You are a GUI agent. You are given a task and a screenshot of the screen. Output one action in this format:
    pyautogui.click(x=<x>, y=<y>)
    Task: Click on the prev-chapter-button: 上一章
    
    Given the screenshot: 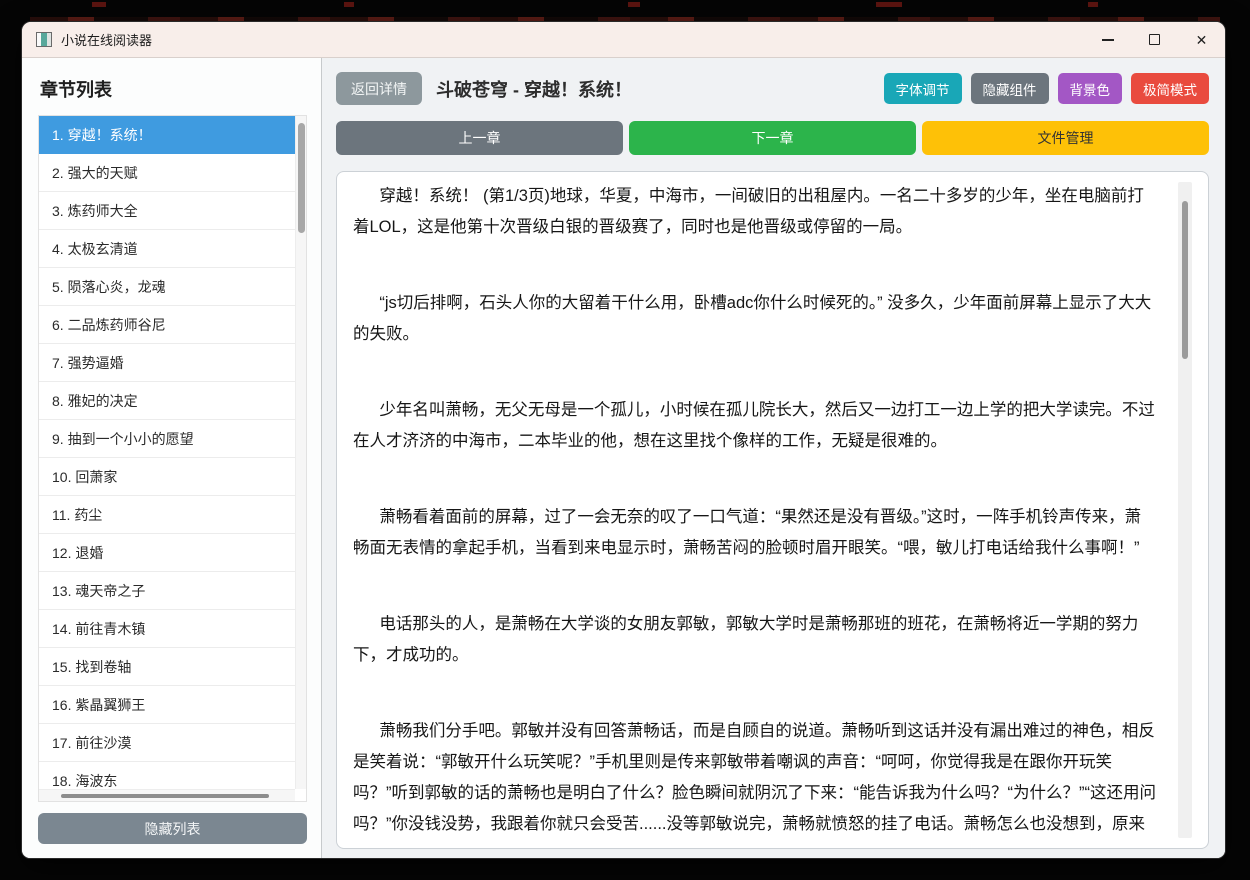 What is the action you would take?
    pyautogui.click(x=479, y=138)
    